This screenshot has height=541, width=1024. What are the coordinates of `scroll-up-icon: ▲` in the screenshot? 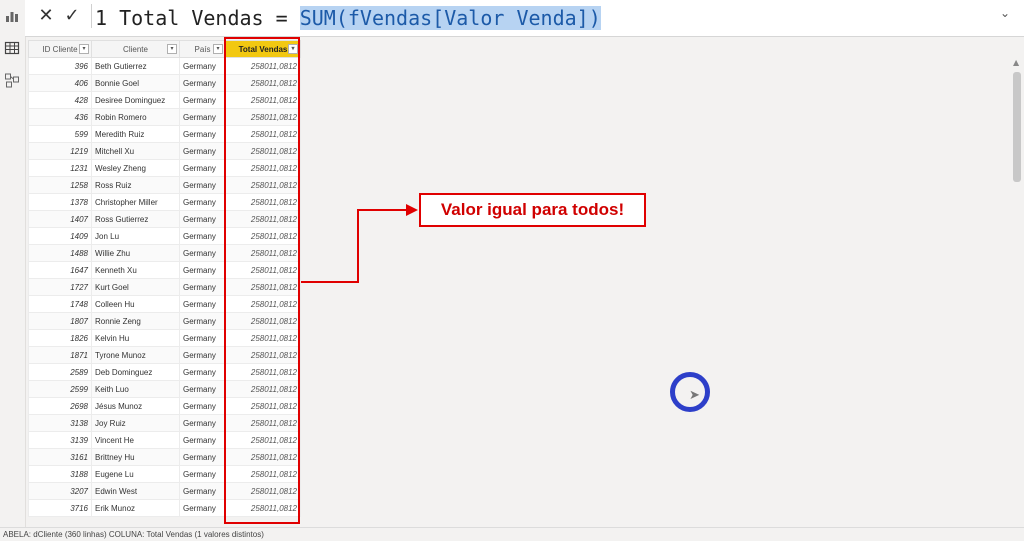 It's located at (1016, 62).